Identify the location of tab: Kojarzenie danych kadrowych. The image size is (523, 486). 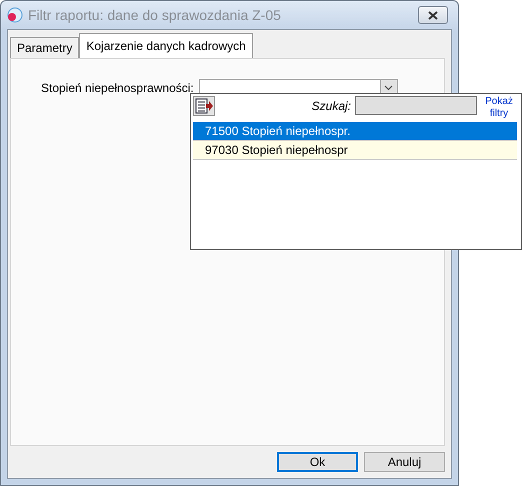
(166, 45).